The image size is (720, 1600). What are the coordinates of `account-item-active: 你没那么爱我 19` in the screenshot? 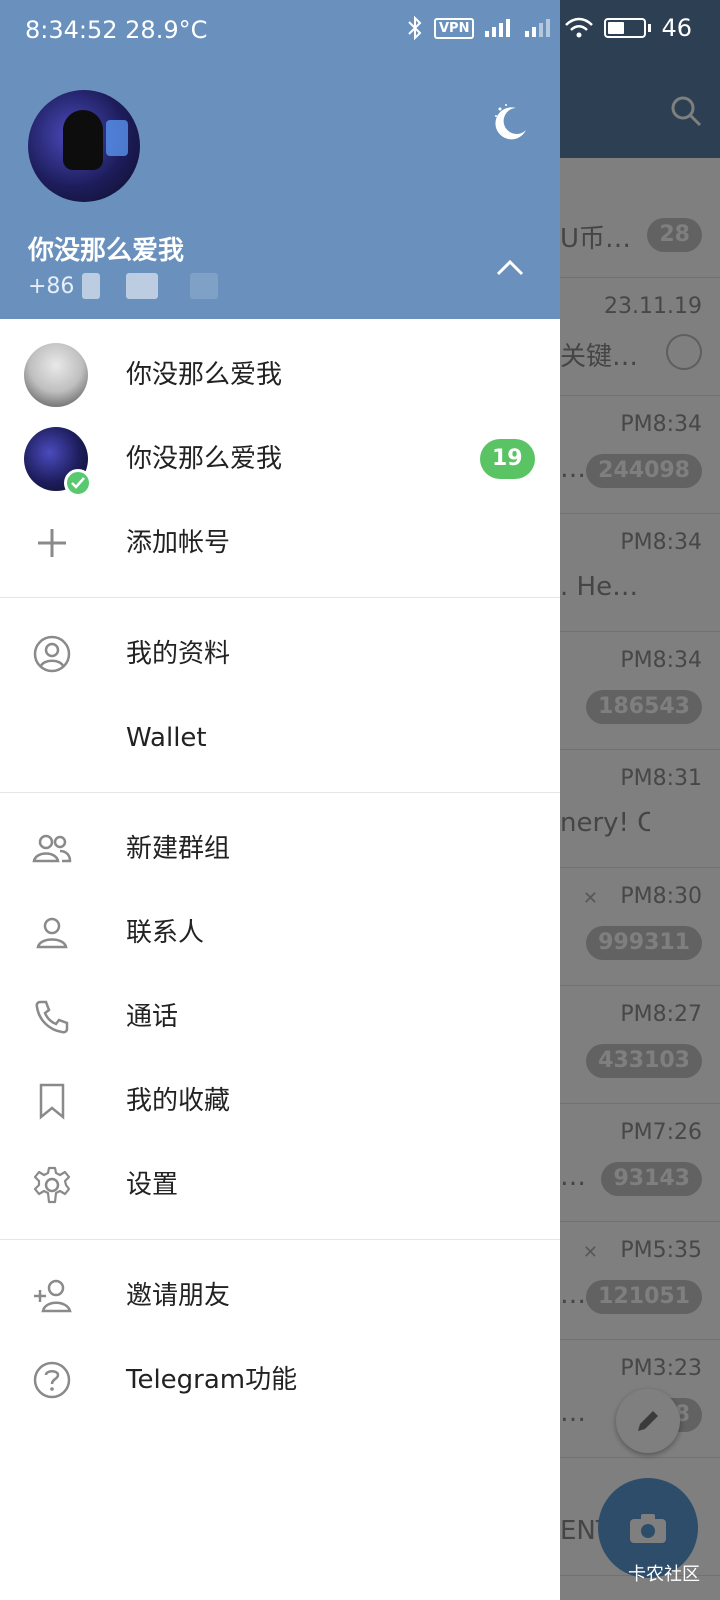 It's located at (280, 459).